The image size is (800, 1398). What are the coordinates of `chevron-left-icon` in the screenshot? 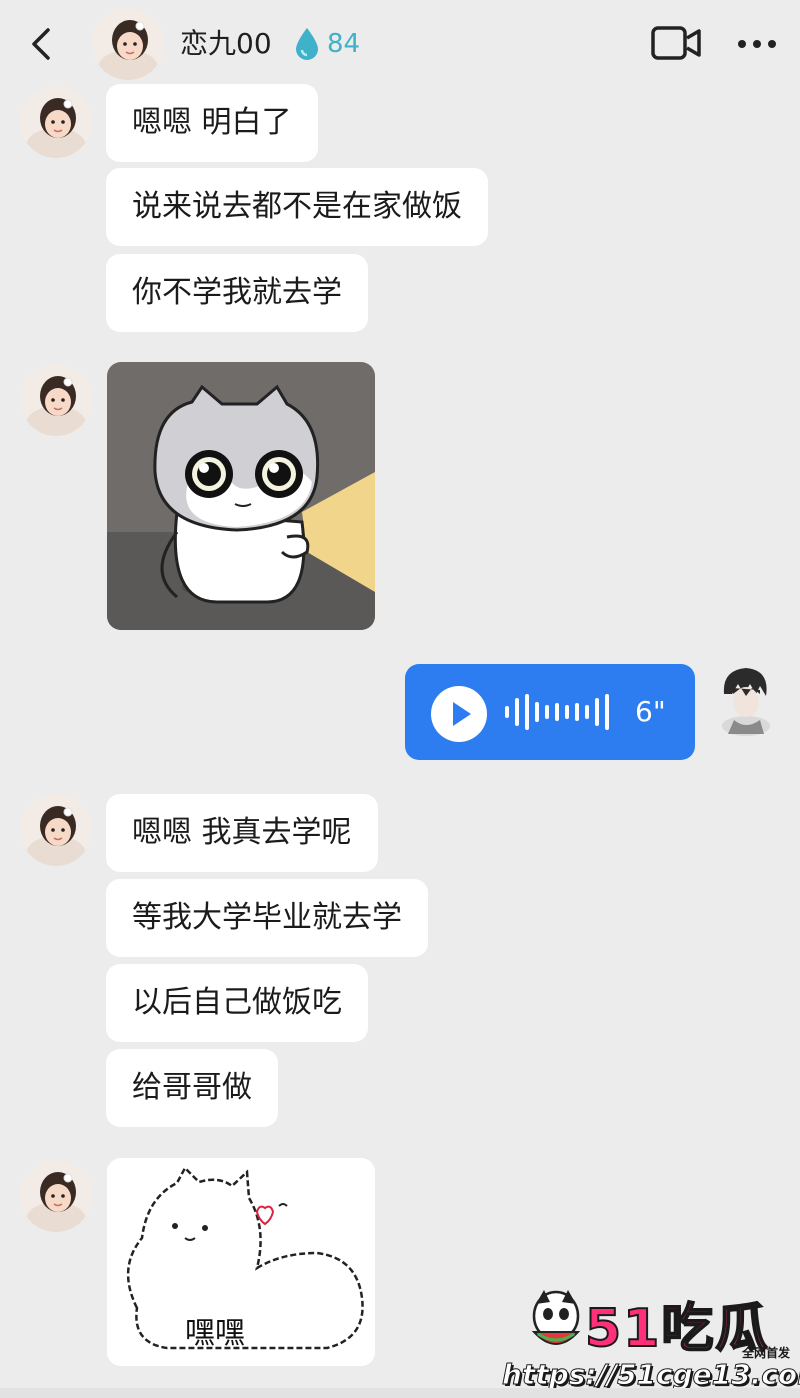 It's located at (42, 44).